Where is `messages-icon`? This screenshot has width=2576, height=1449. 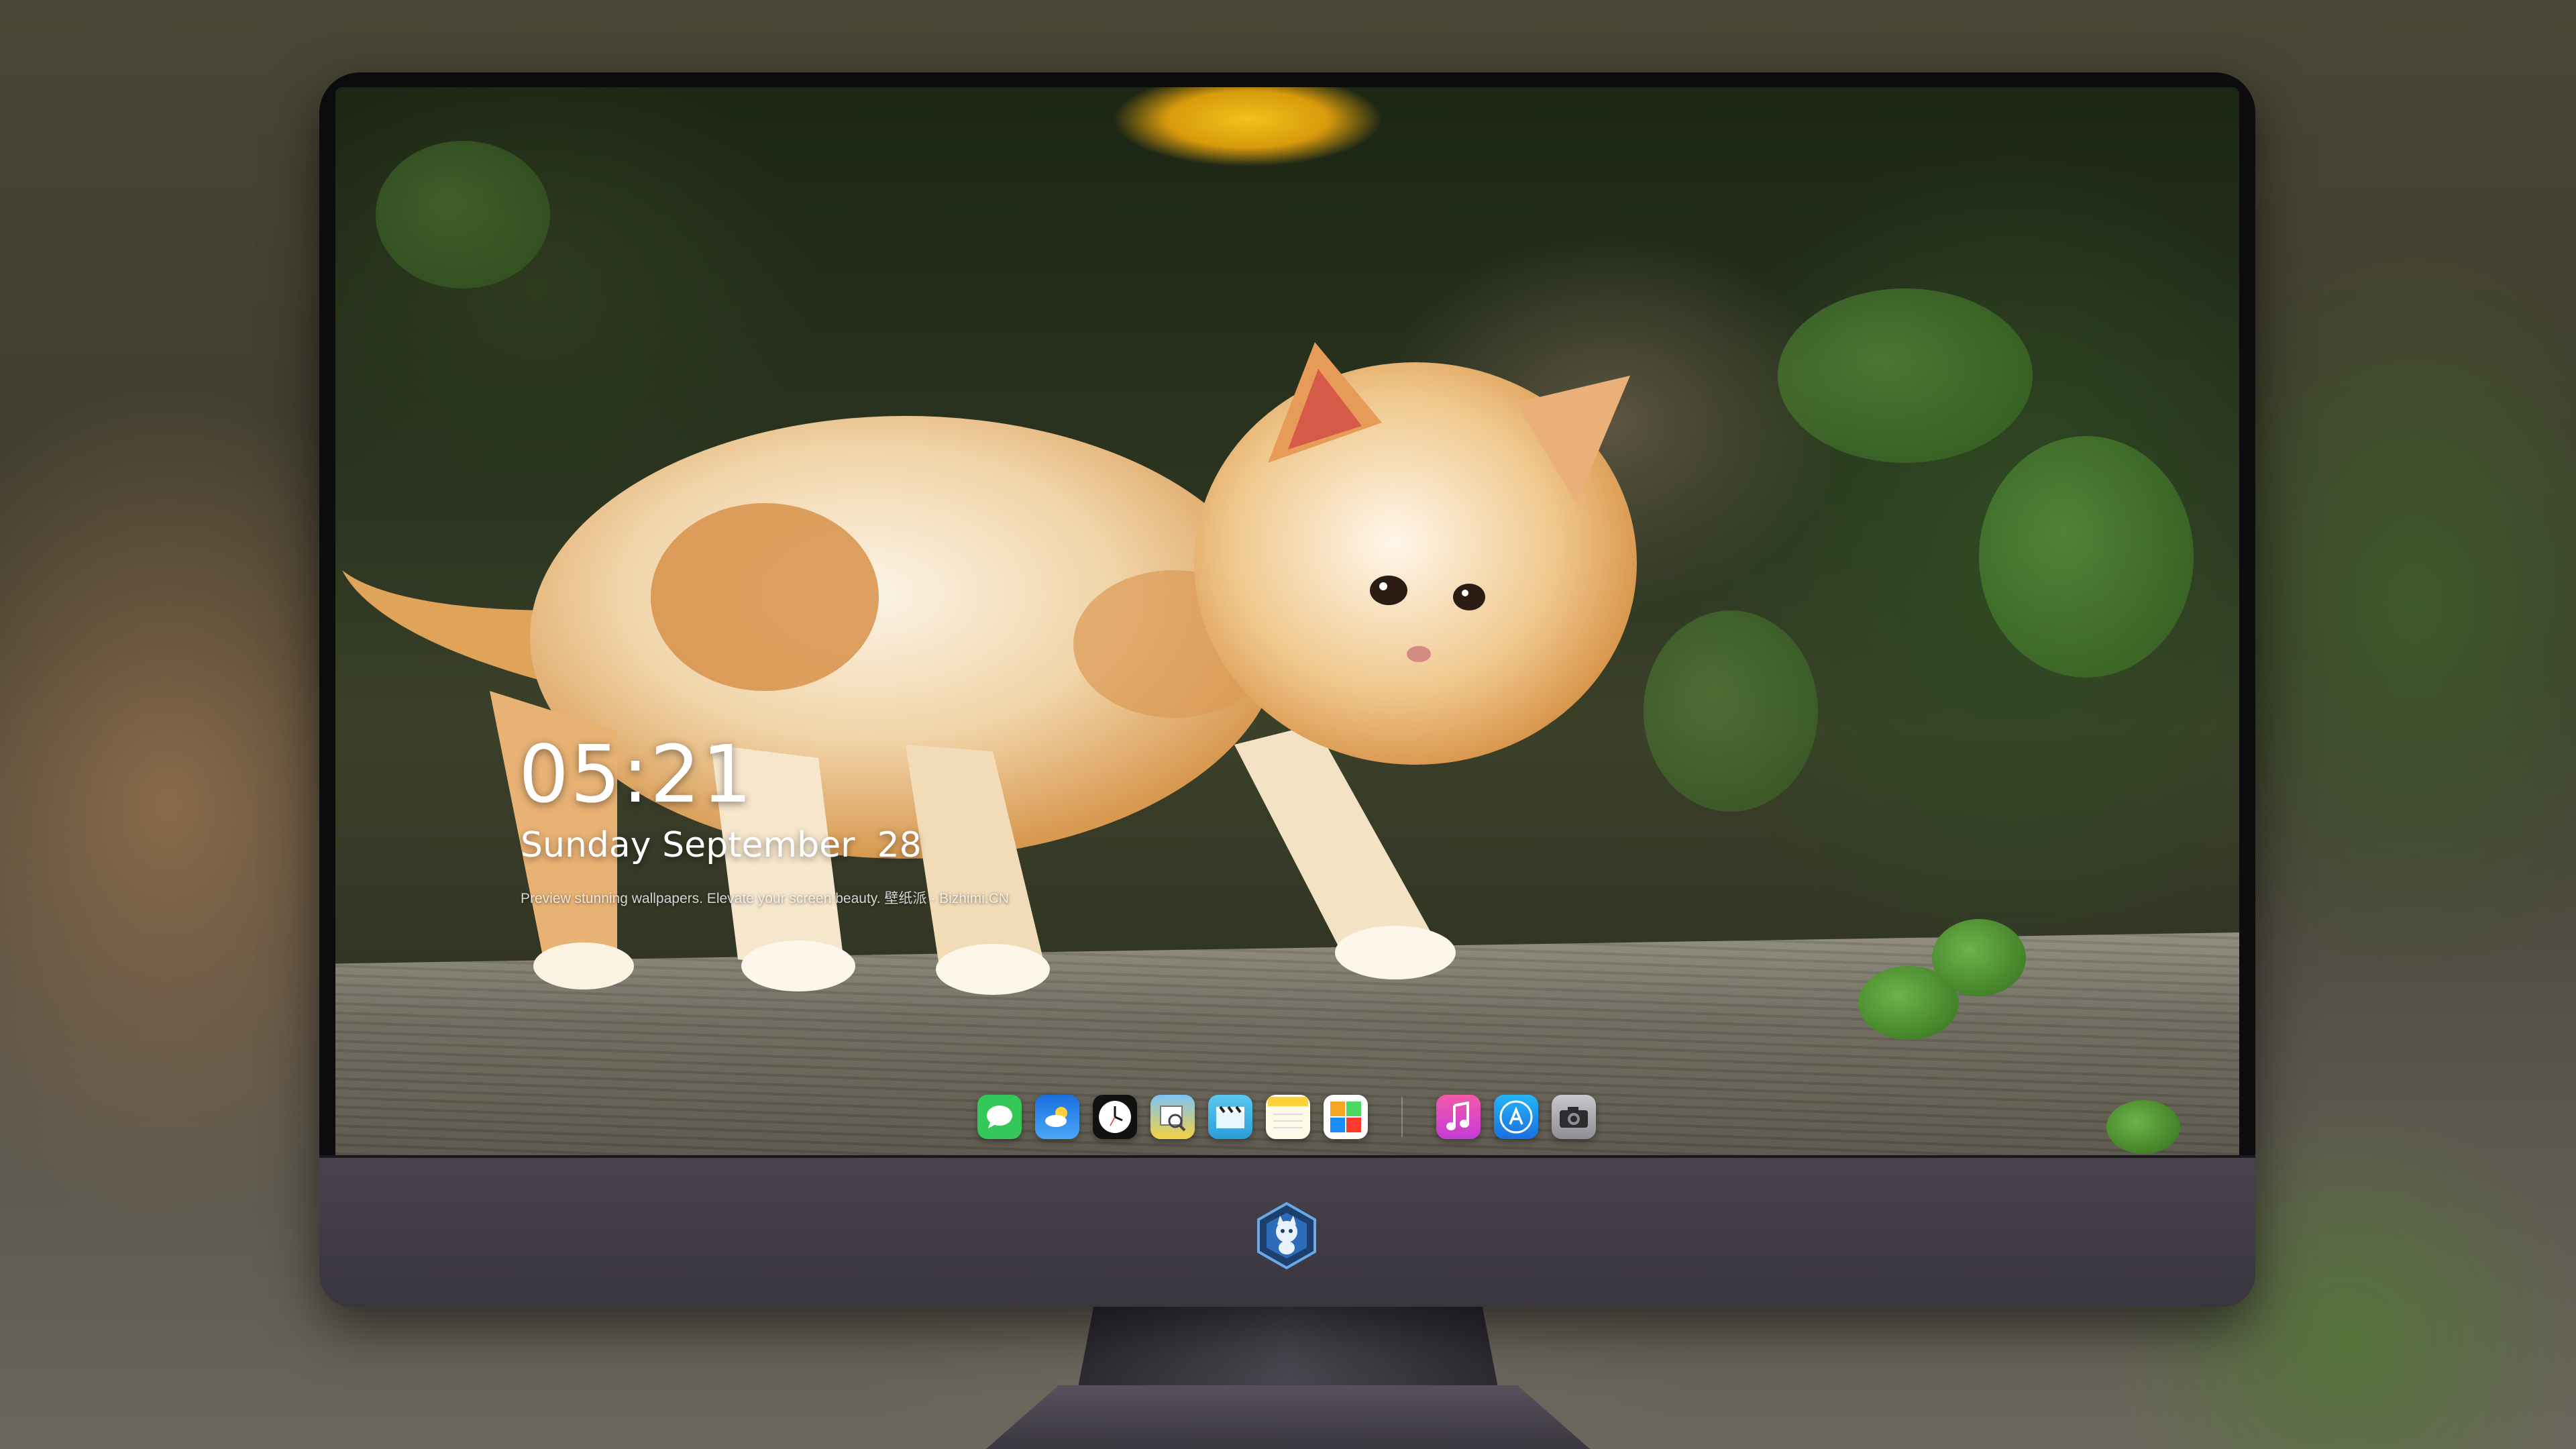 messages-icon is located at coordinates (999, 1117).